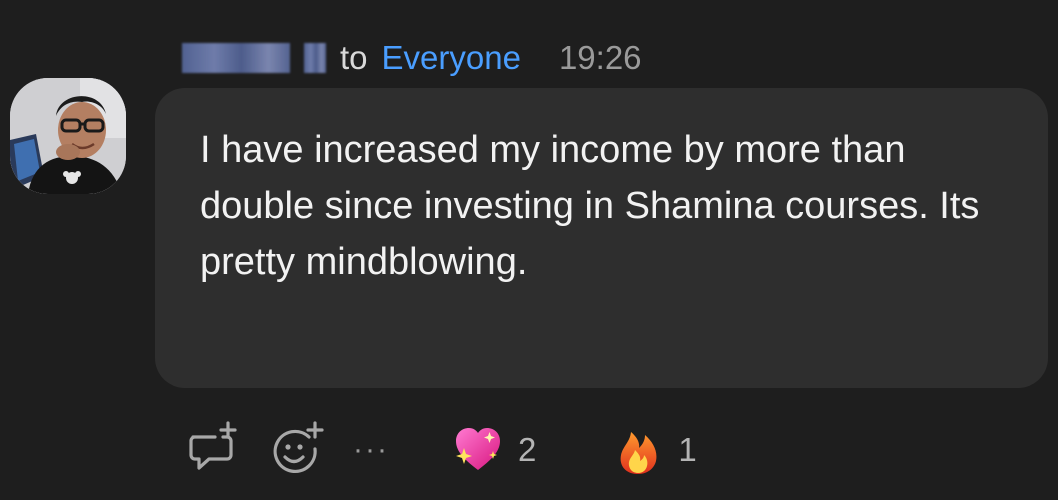  Describe the element at coordinates (527, 449) in the screenshot. I see `reaction-count: 2` at that location.